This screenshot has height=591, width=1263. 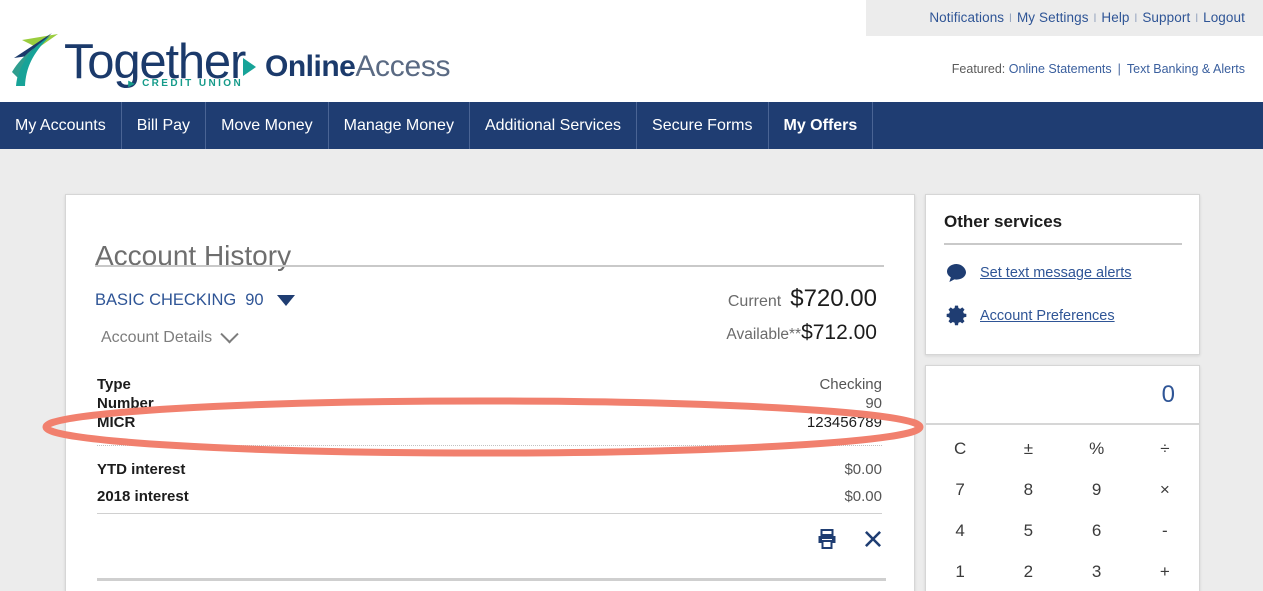 I want to click on service-item-account-preferences: Account Preferences, so click(x=1029, y=315).